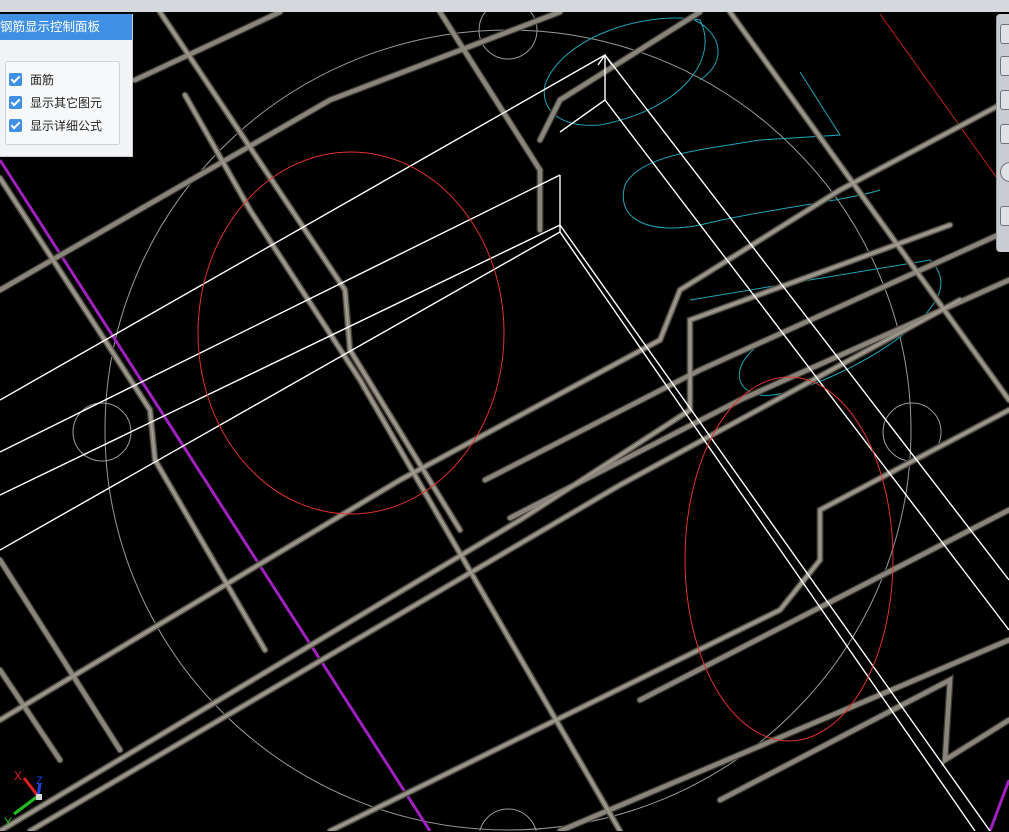 The image size is (1009, 832). What do you see at coordinates (1004, 100) in the screenshot?
I see `zoom-icon` at bounding box center [1004, 100].